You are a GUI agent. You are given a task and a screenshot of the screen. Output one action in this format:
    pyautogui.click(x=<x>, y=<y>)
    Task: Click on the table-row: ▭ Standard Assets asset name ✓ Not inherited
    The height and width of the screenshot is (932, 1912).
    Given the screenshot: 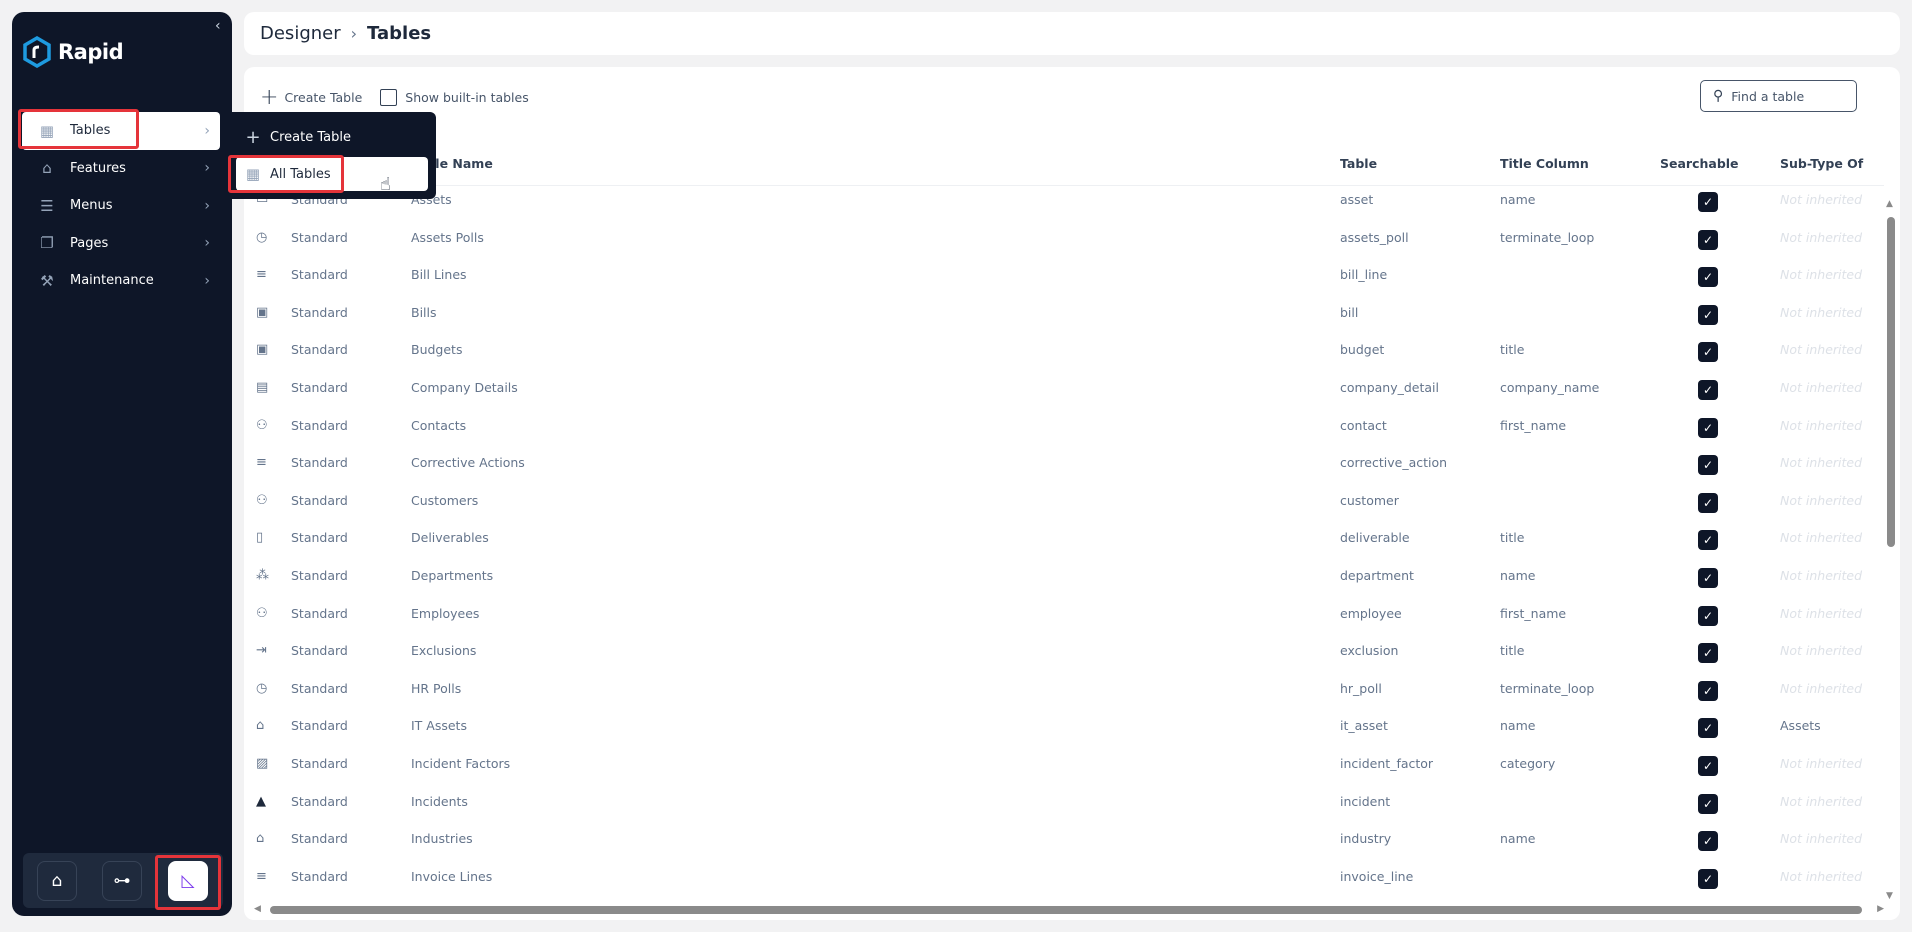 What is the action you would take?
    pyautogui.click(x=1059, y=201)
    